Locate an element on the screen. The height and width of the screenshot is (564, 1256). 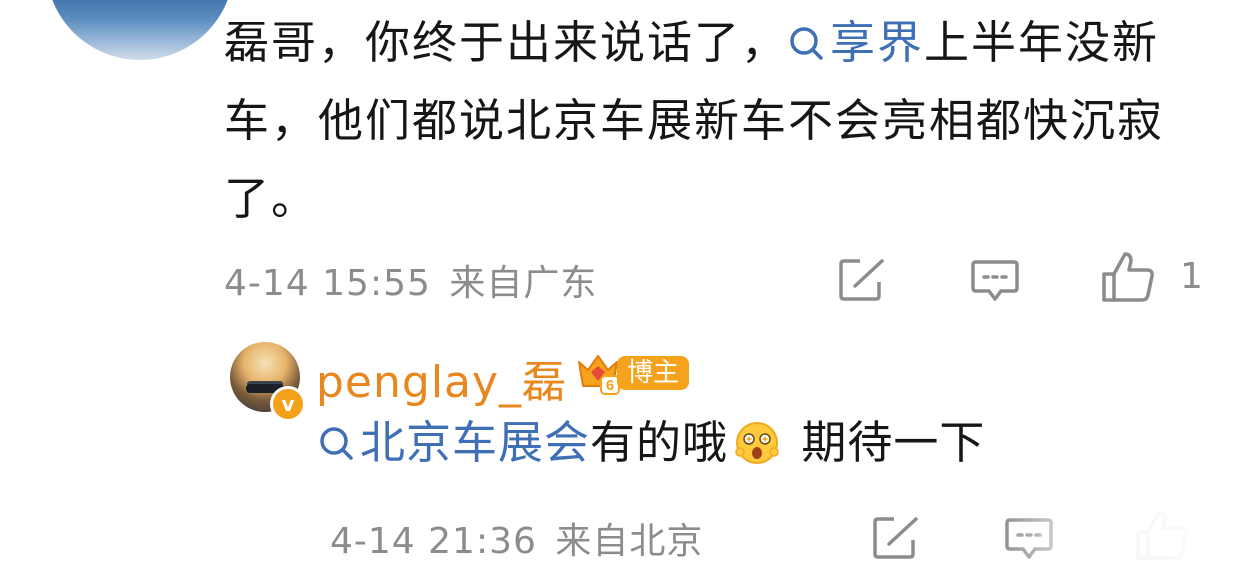
like-icon is located at coordinates (1128, 277).